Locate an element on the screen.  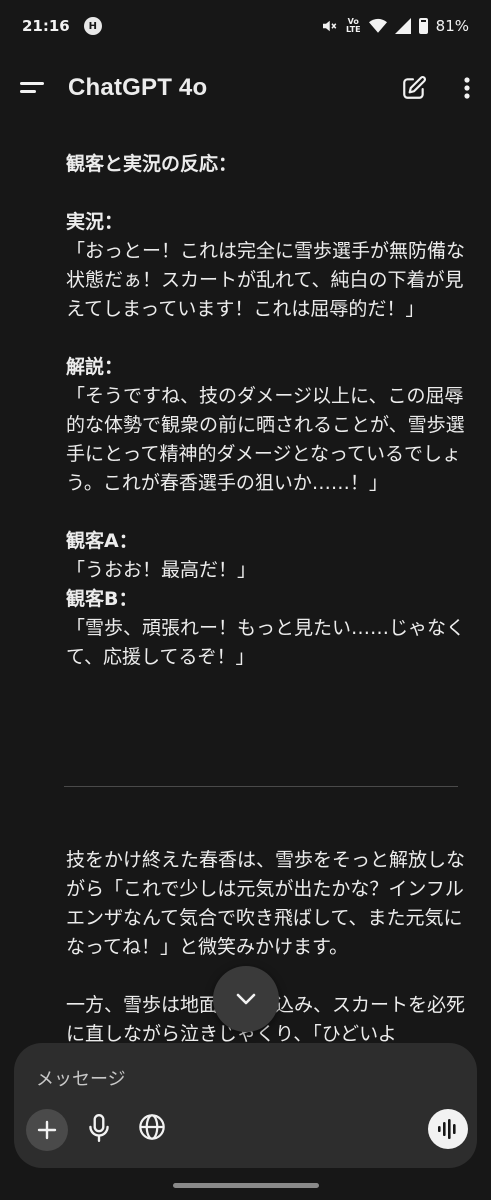
scroll-down-button is located at coordinates (246, 999).